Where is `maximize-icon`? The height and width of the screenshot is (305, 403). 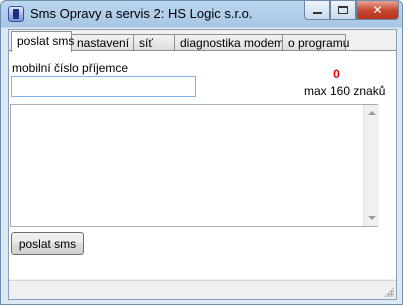
maximize-icon is located at coordinates (343, 10).